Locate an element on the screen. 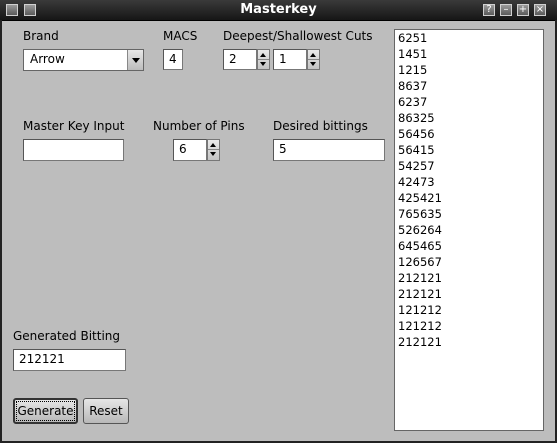 The image size is (557, 443). pins-field: 6 is located at coordinates (190, 150).